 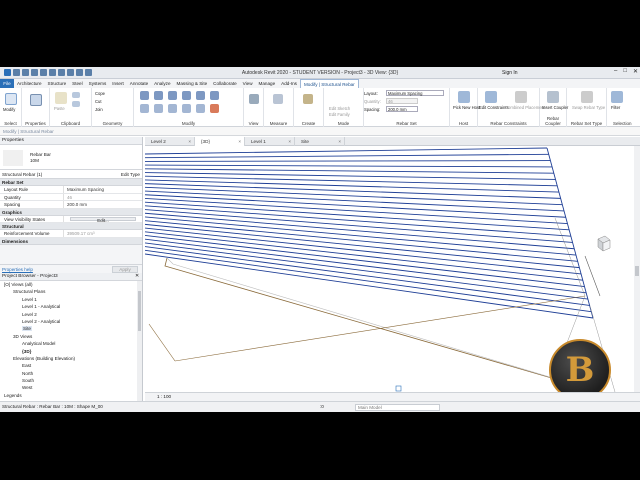 What do you see at coordinates (289, 141) in the screenshot?
I see `close-icon: ×` at bounding box center [289, 141].